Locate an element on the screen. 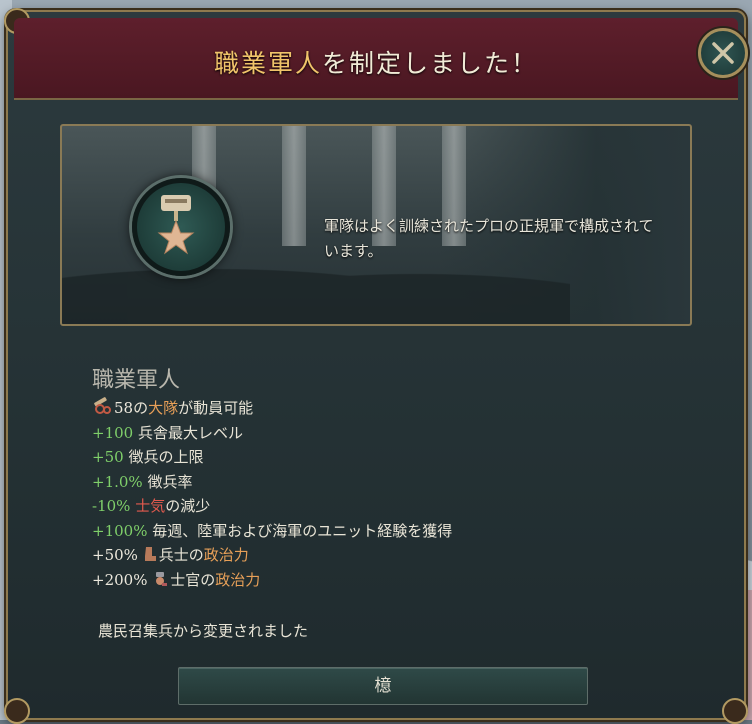  law-name: 職業軍人 is located at coordinates (136, 380).